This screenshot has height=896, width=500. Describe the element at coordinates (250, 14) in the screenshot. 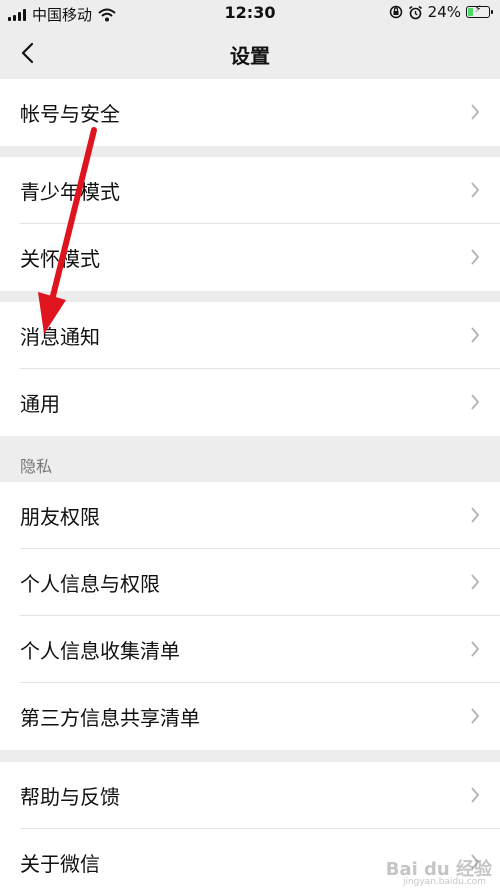

I see `status-bar: 中国移动 12:30 24% ⚡` at that location.